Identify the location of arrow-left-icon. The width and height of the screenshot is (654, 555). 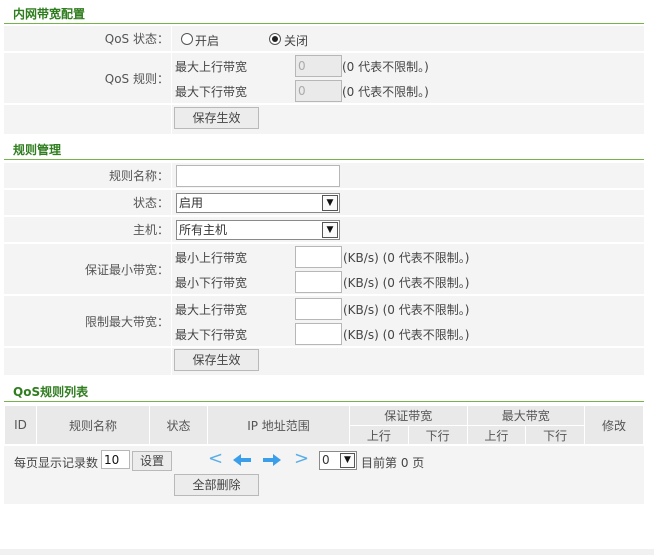
(242, 460).